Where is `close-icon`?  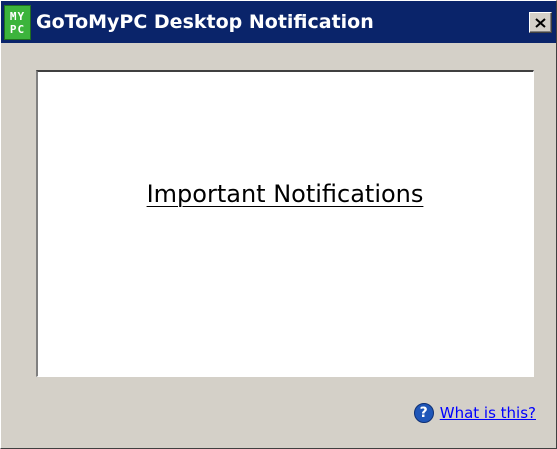 close-icon is located at coordinates (540, 22).